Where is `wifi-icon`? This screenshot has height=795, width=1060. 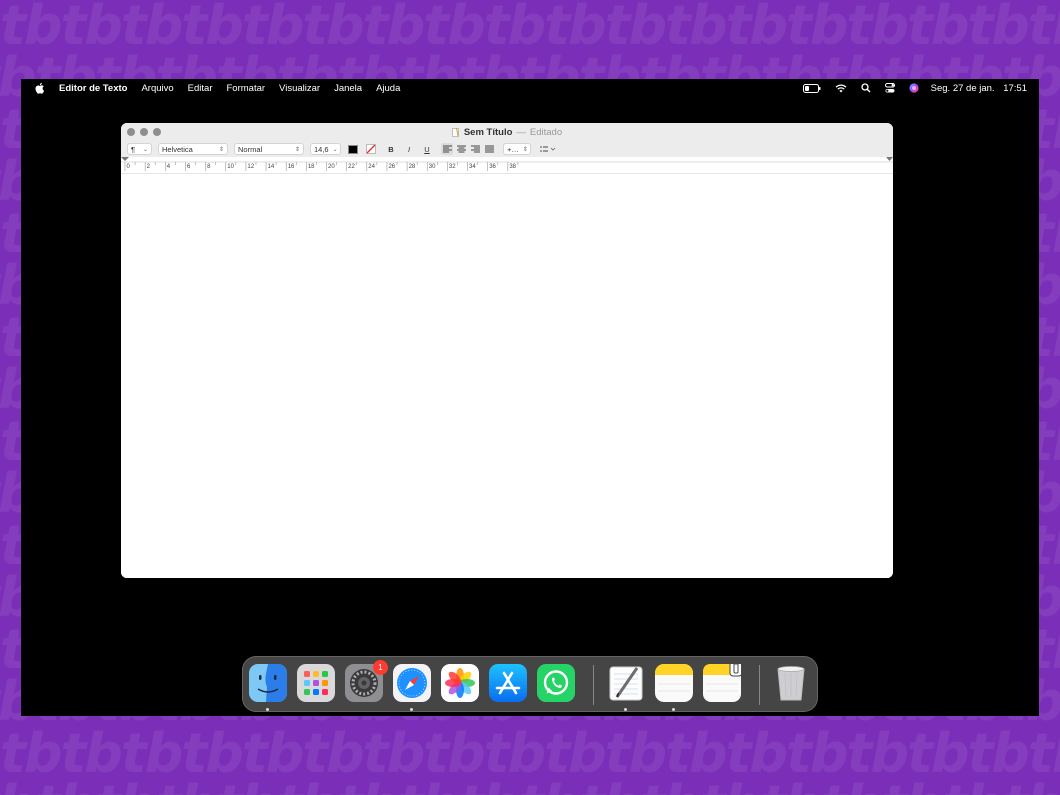
wifi-icon is located at coordinates (841, 88).